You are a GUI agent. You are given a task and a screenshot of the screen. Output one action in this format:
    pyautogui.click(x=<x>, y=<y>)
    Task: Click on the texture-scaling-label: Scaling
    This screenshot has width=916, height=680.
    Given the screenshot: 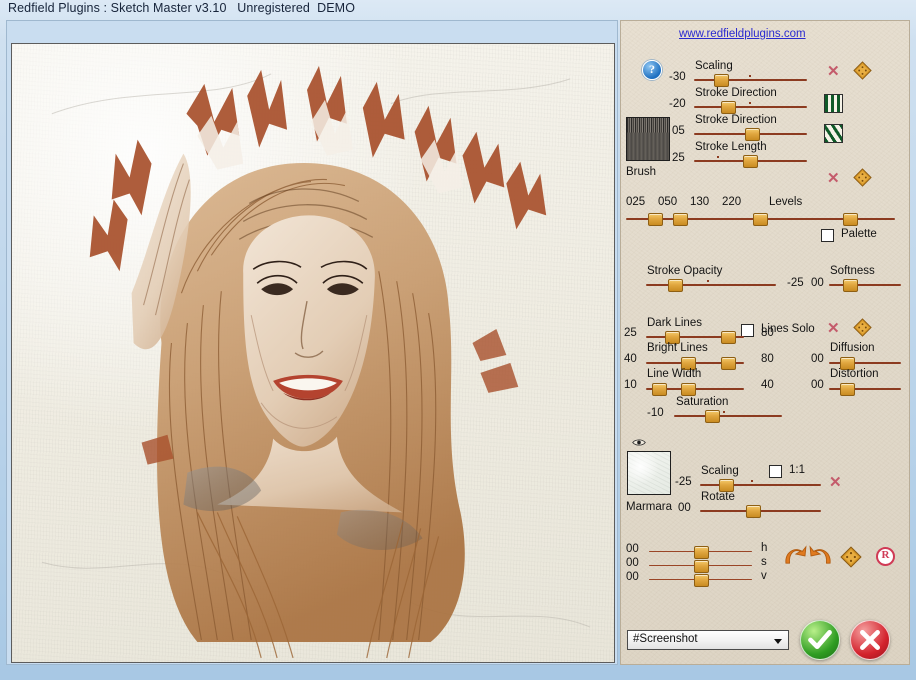 What is the action you would take?
    pyautogui.click(x=720, y=471)
    